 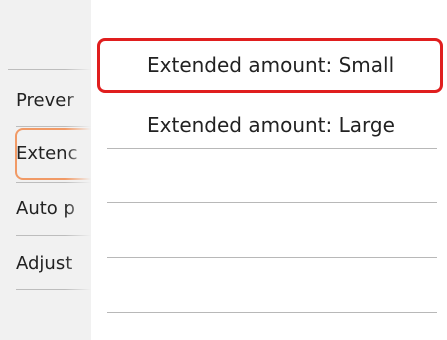 What do you see at coordinates (270, 65) in the screenshot?
I see `option-extended-small: Extended amount: Small` at bounding box center [270, 65].